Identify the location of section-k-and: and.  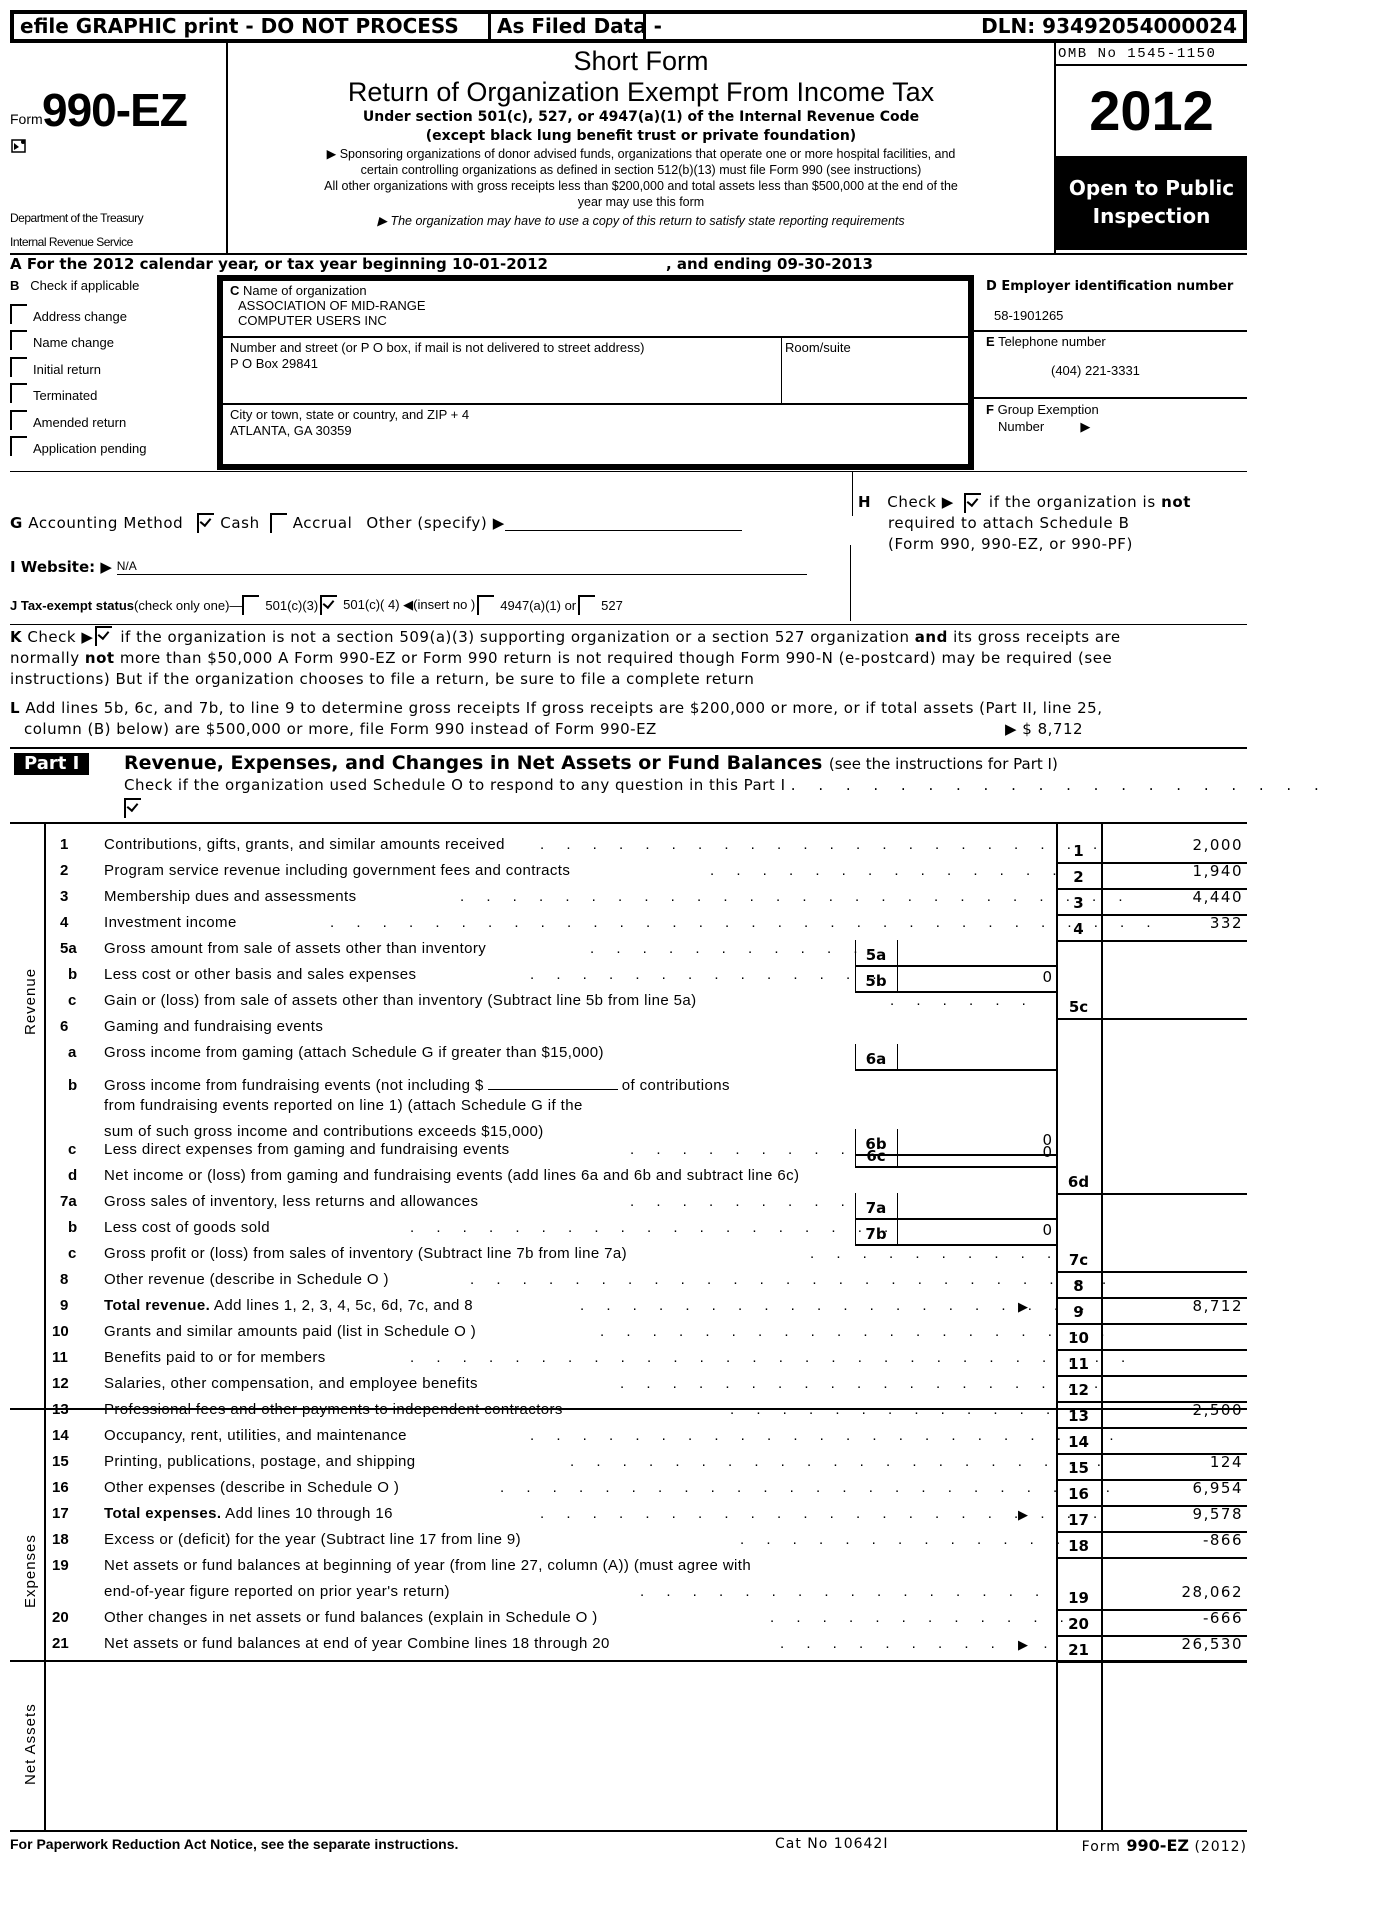
(931, 637).